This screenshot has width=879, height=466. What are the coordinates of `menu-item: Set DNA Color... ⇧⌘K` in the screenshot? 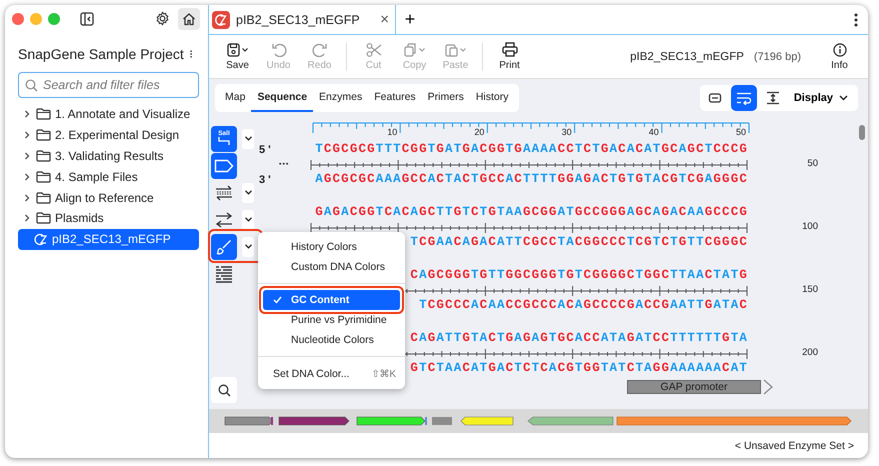 It's located at (331, 374).